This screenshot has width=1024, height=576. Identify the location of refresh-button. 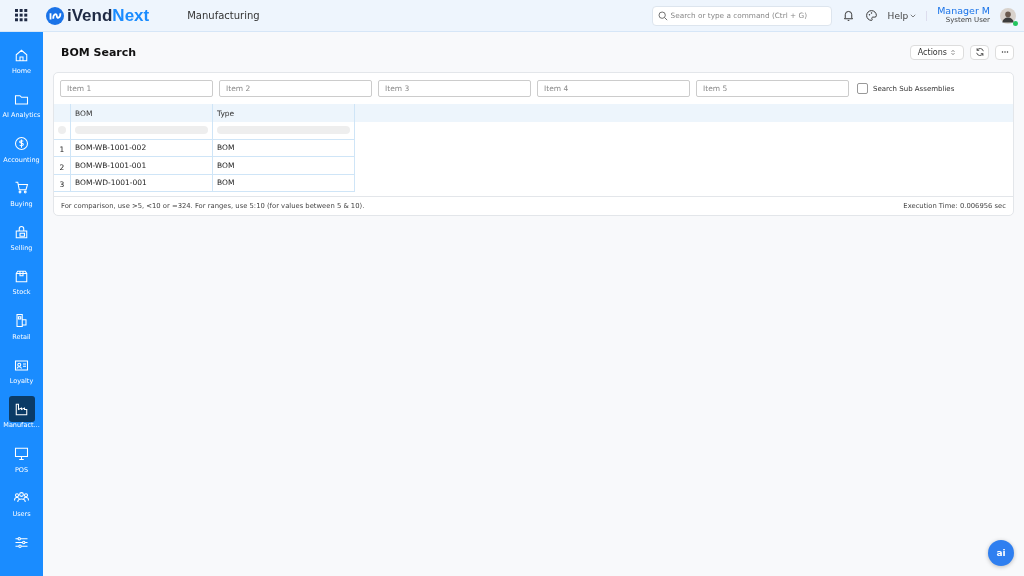
(979, 52).